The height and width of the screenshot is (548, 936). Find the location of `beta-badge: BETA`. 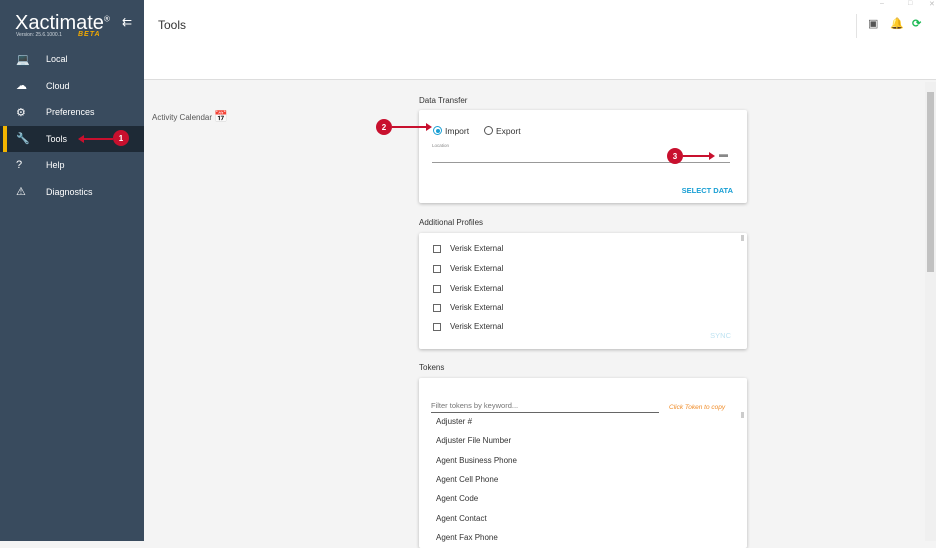

beta-badge: BETA is located at coordinates (89, 34).